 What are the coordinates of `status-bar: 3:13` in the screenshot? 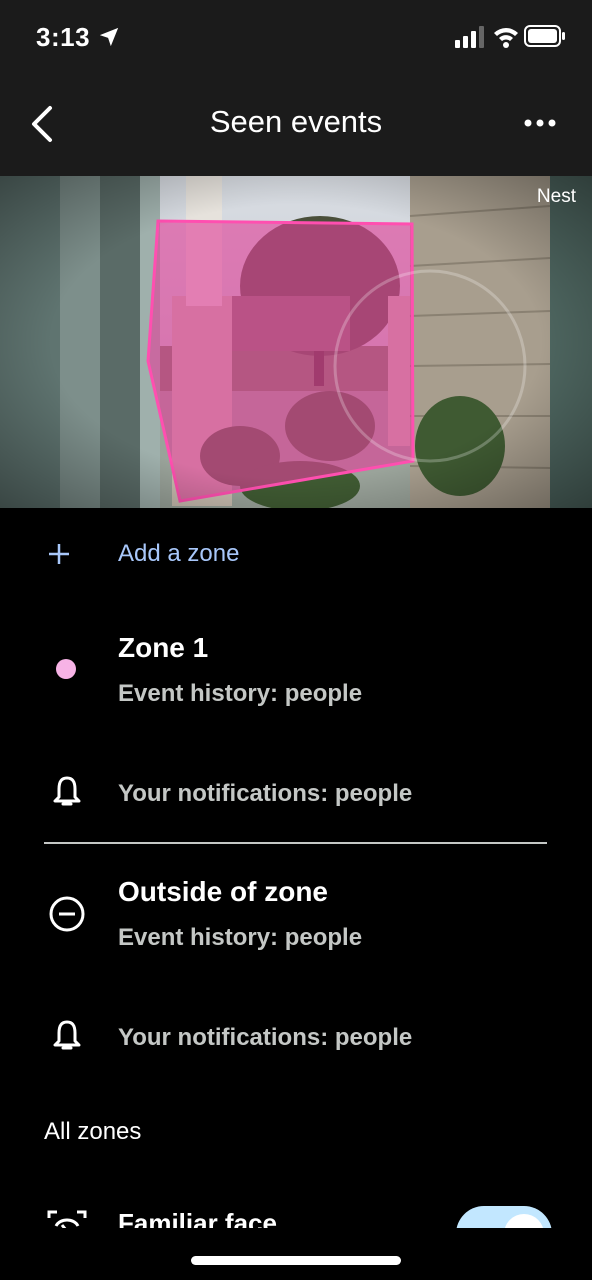 It's located at (296, 36).